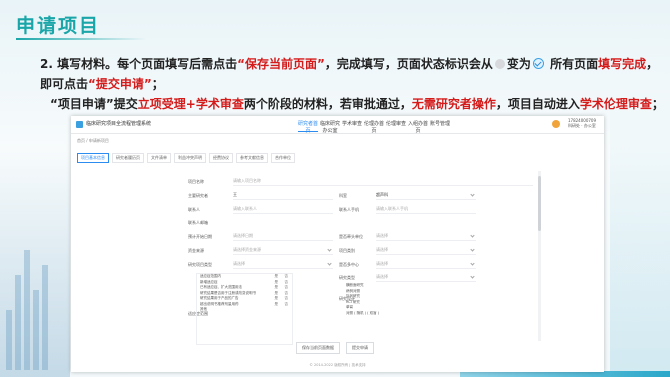 This screenshot has width=670, height=377. I want to click on research-category-label: 研究类型, so click(347, 277).